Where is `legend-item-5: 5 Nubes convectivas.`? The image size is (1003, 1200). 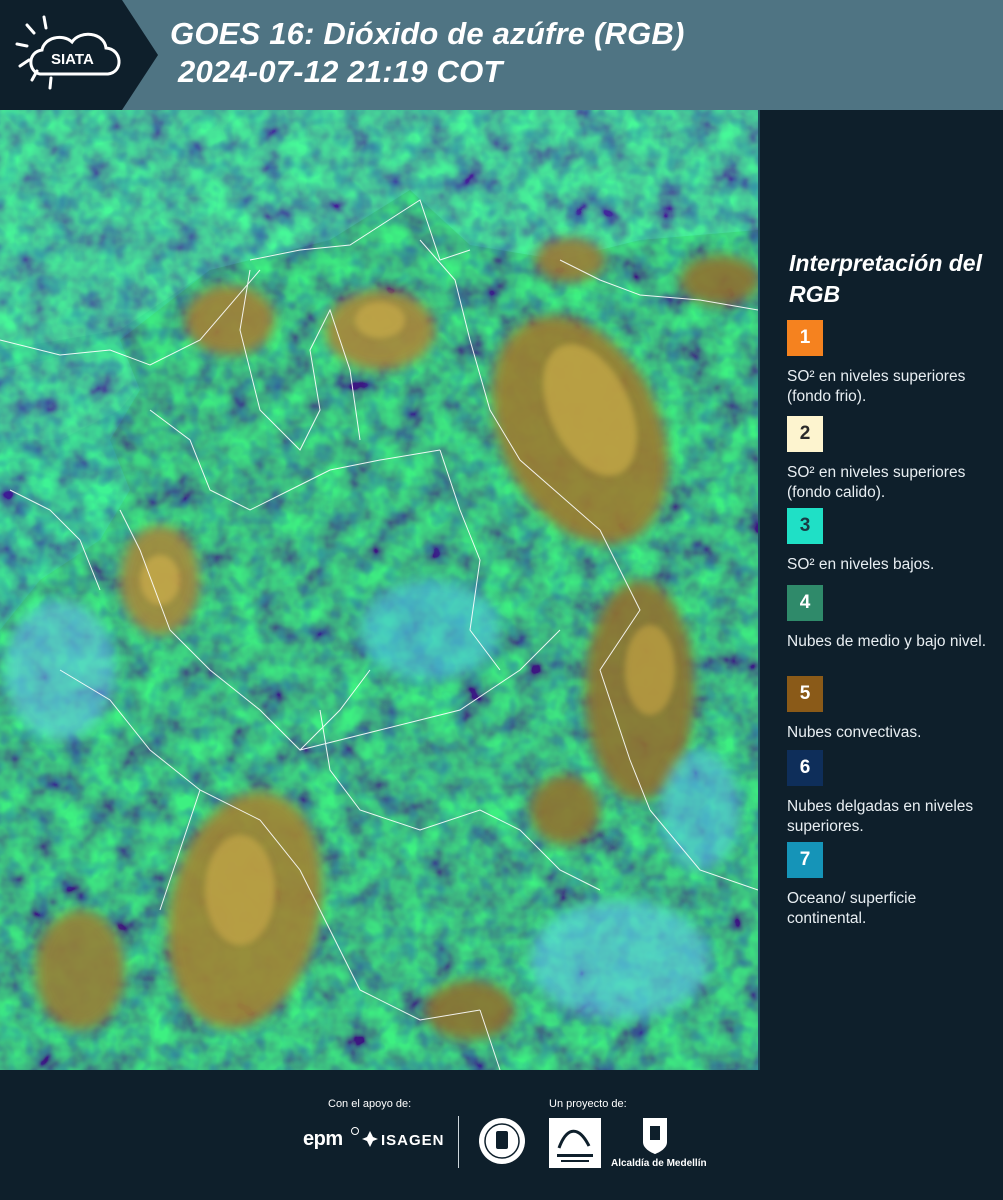
legend-item-5: 5 Nubes convectivas. is located at coordinates (892, 709).